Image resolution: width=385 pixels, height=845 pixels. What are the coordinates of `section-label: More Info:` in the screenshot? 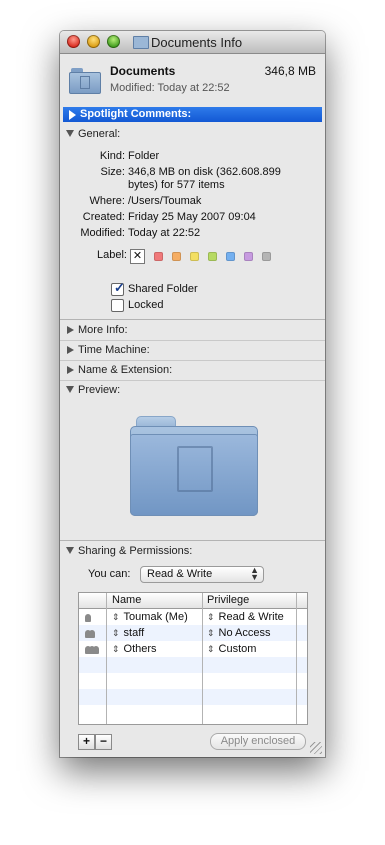 It's located at (103, 330).